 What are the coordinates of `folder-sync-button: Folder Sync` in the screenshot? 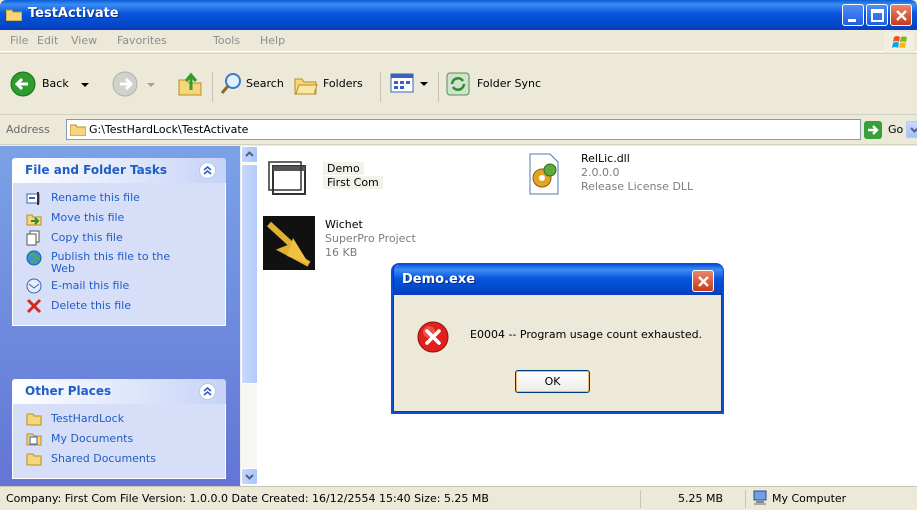 It's located at (500, 84).